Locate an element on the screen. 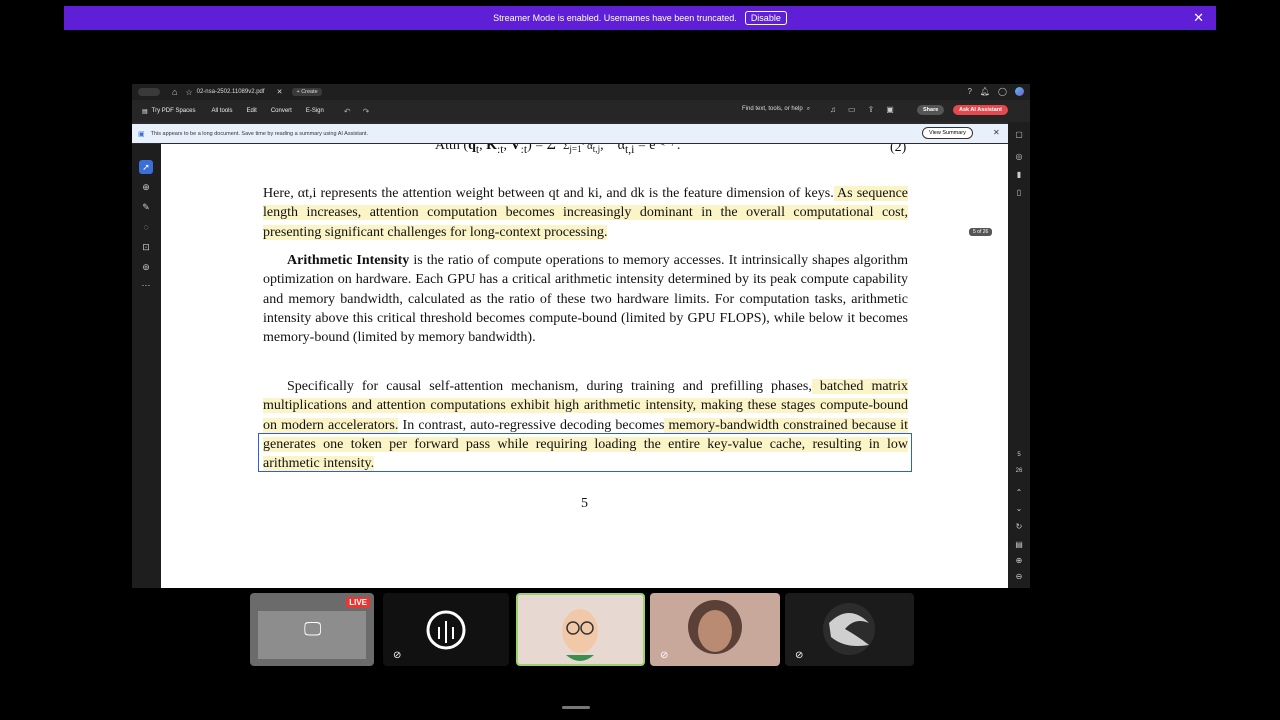 This screenshot has height=720, width=1280. view-summary-button: View Summary is located at coordinates (947, 133).